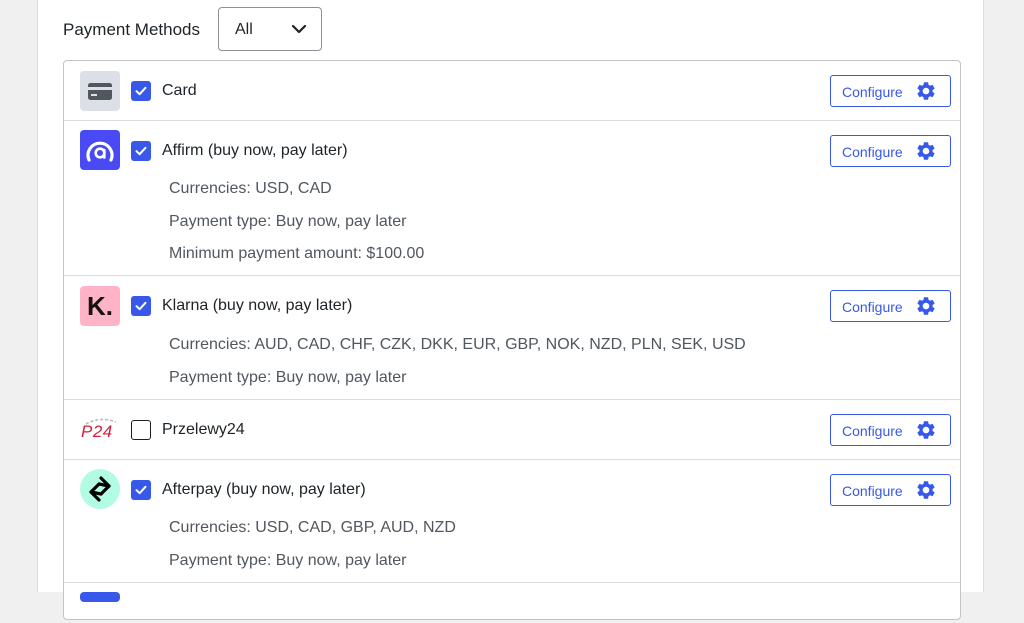  What do you see at coordinates (97, 431) in the screenshot?
I see `p24-logo-text: P24` at bounding box center [97, 431].